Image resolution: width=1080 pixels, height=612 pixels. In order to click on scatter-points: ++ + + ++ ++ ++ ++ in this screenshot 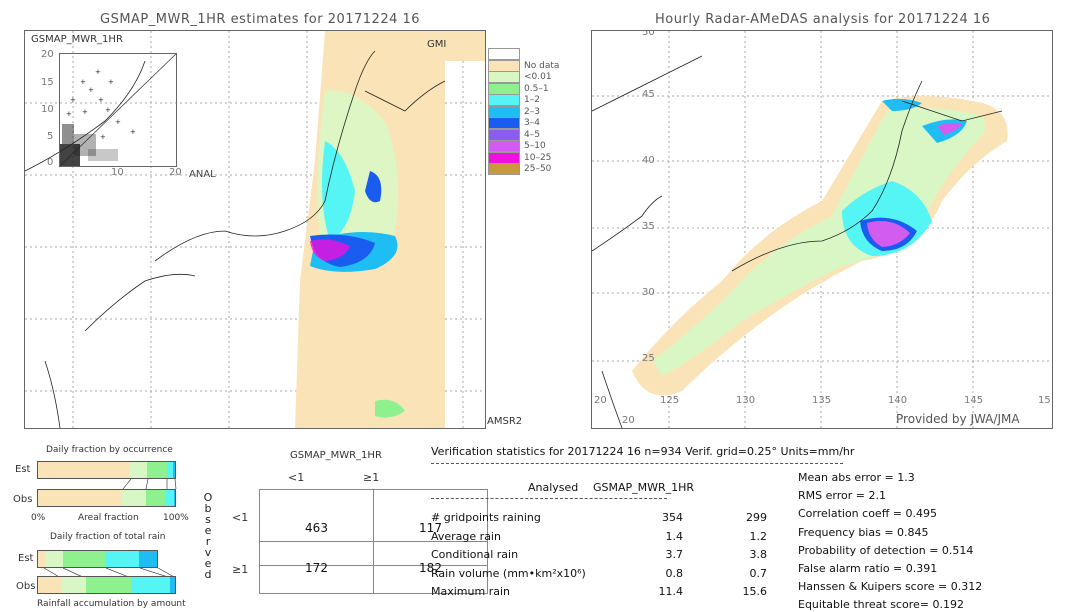, I will do `click(98, 117)`.